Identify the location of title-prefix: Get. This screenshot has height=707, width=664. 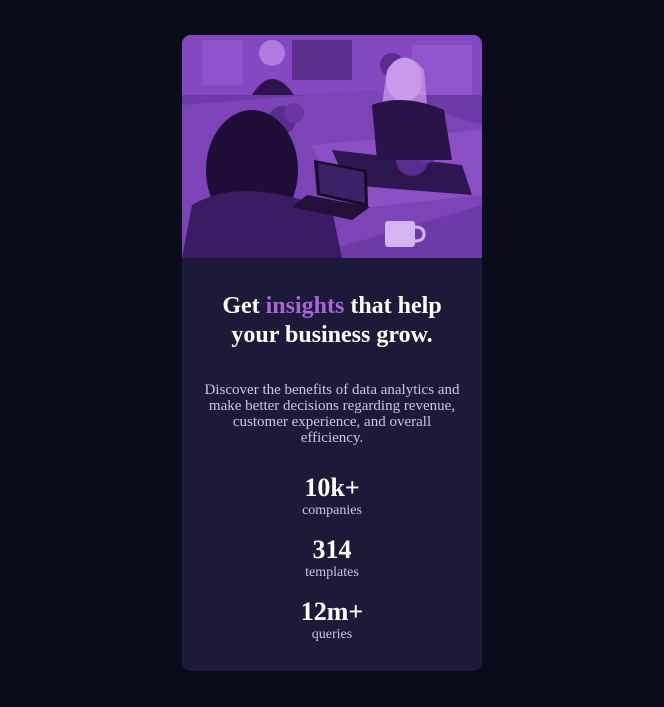
(244, 306).